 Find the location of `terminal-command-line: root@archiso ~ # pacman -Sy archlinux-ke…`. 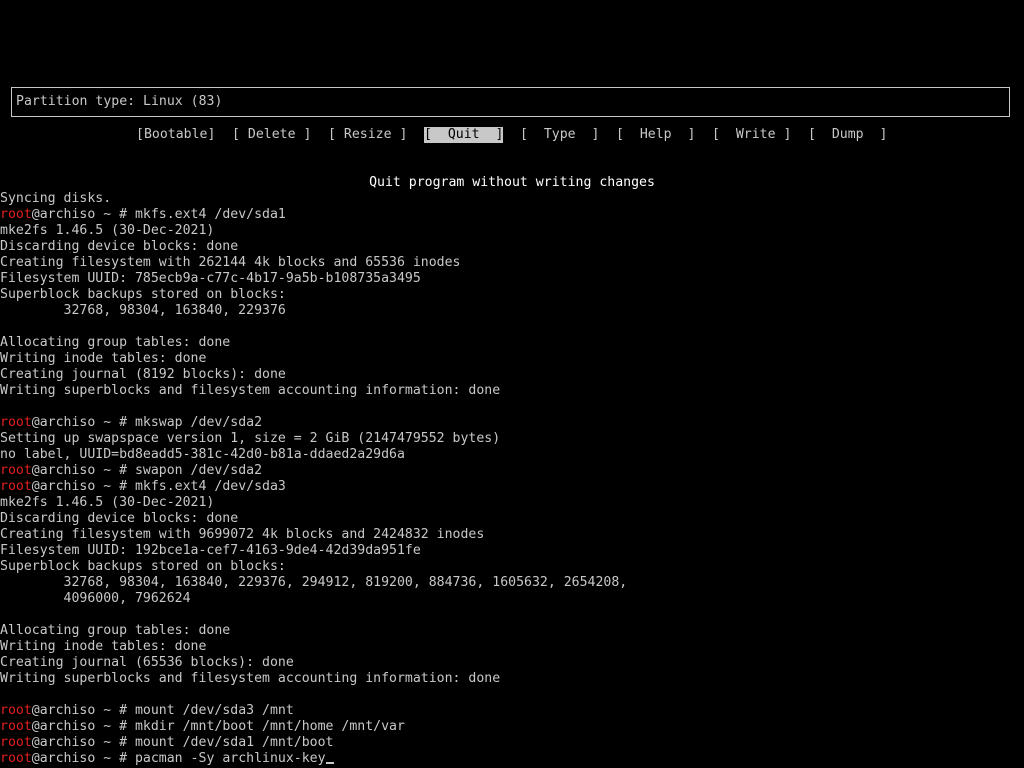

terminal-command-line: root@archiso ~ # pacman -Sy archlinux-ke… is located at coordinates (167, 759).